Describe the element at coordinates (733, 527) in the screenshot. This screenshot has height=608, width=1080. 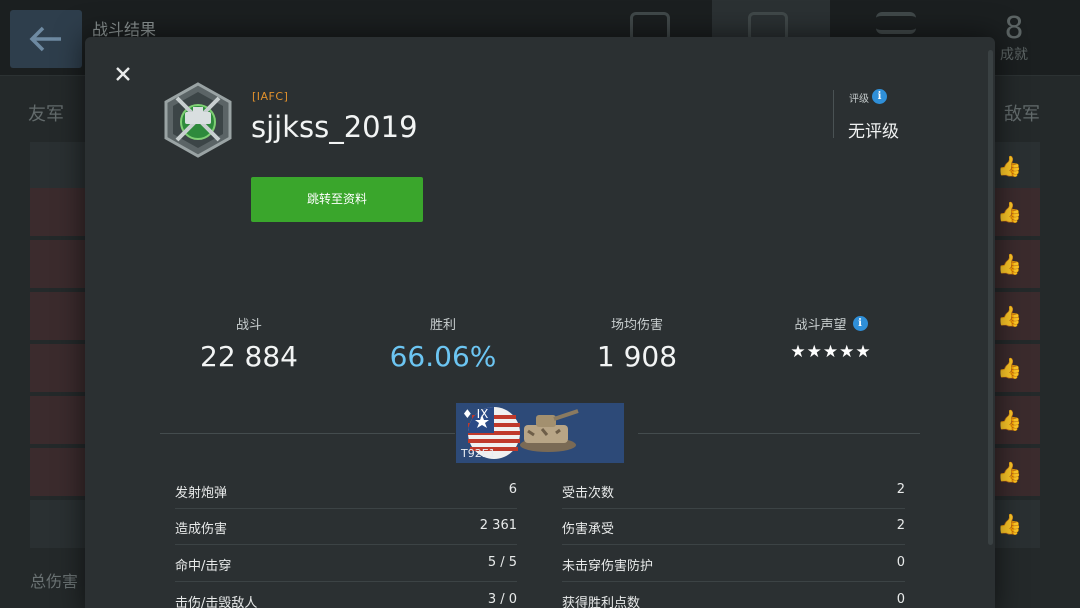
I see `stat-row: 伤害承受 2` at that location.